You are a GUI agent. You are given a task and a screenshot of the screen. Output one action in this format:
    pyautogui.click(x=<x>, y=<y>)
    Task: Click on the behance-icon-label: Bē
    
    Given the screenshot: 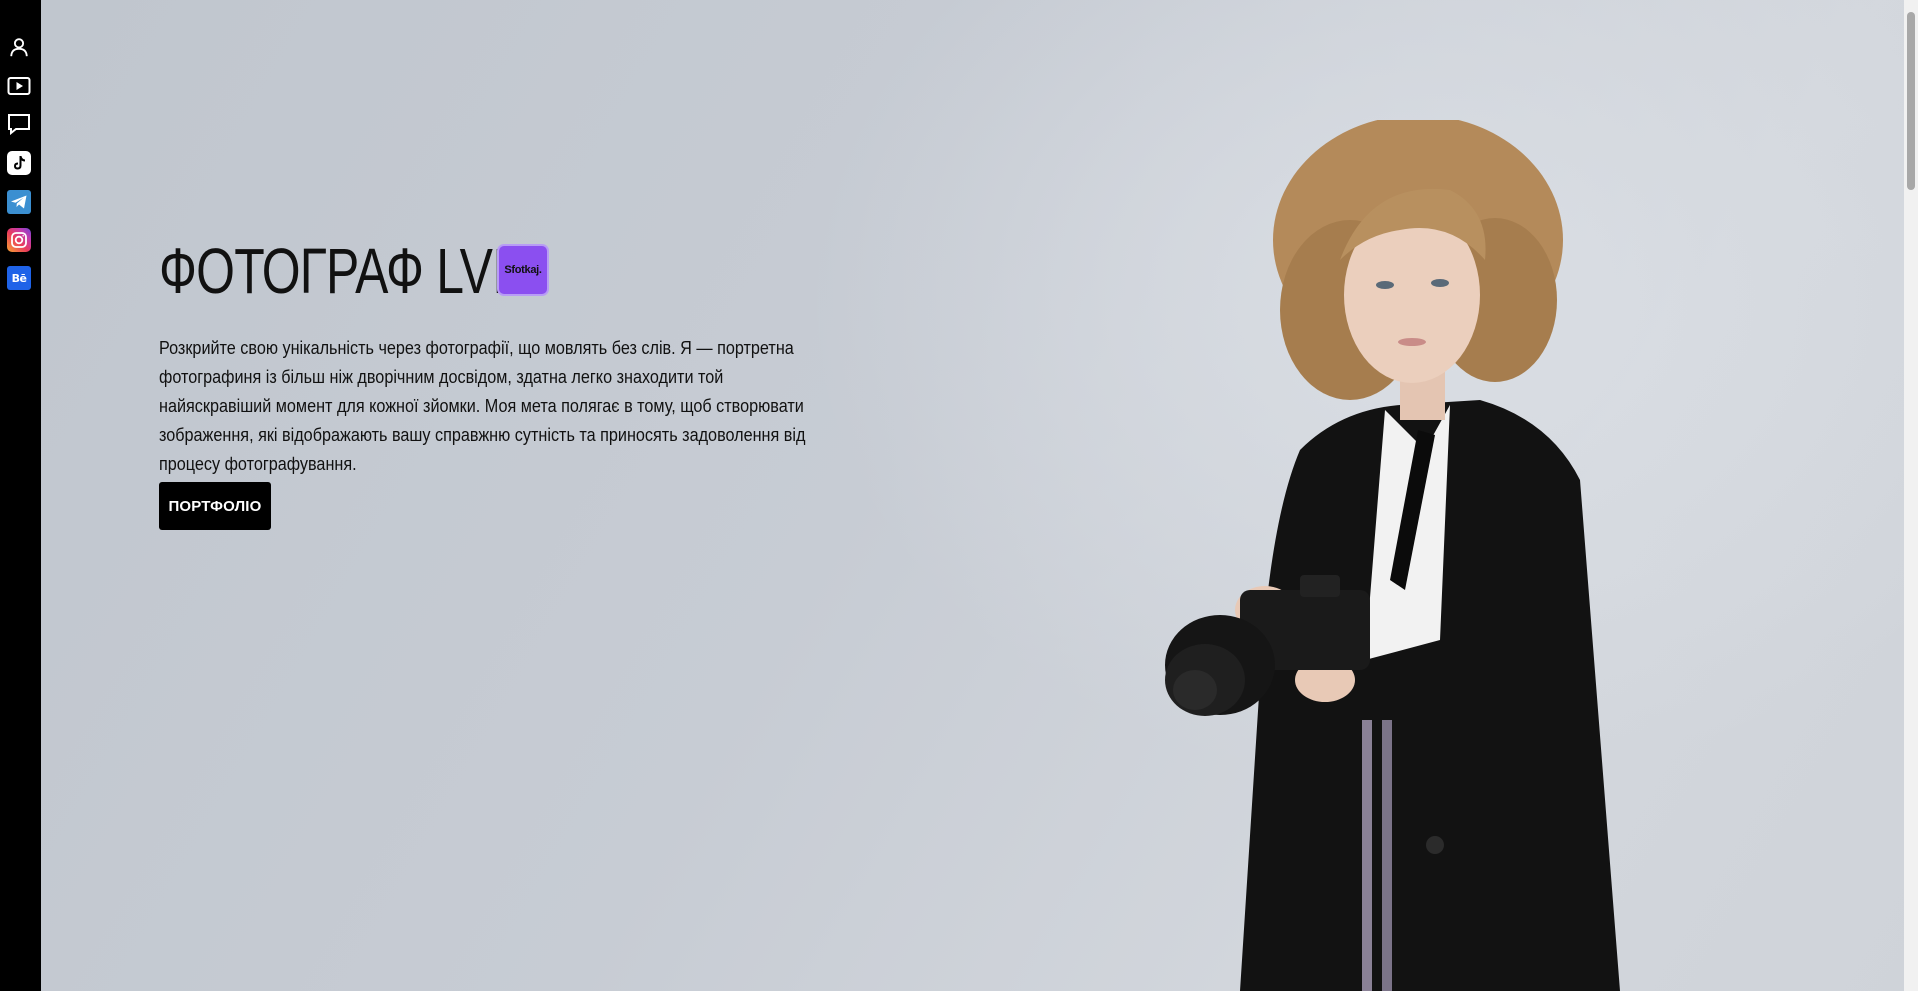 What is the action you would take?
    pyautogui.click(x=19, y=278)
    